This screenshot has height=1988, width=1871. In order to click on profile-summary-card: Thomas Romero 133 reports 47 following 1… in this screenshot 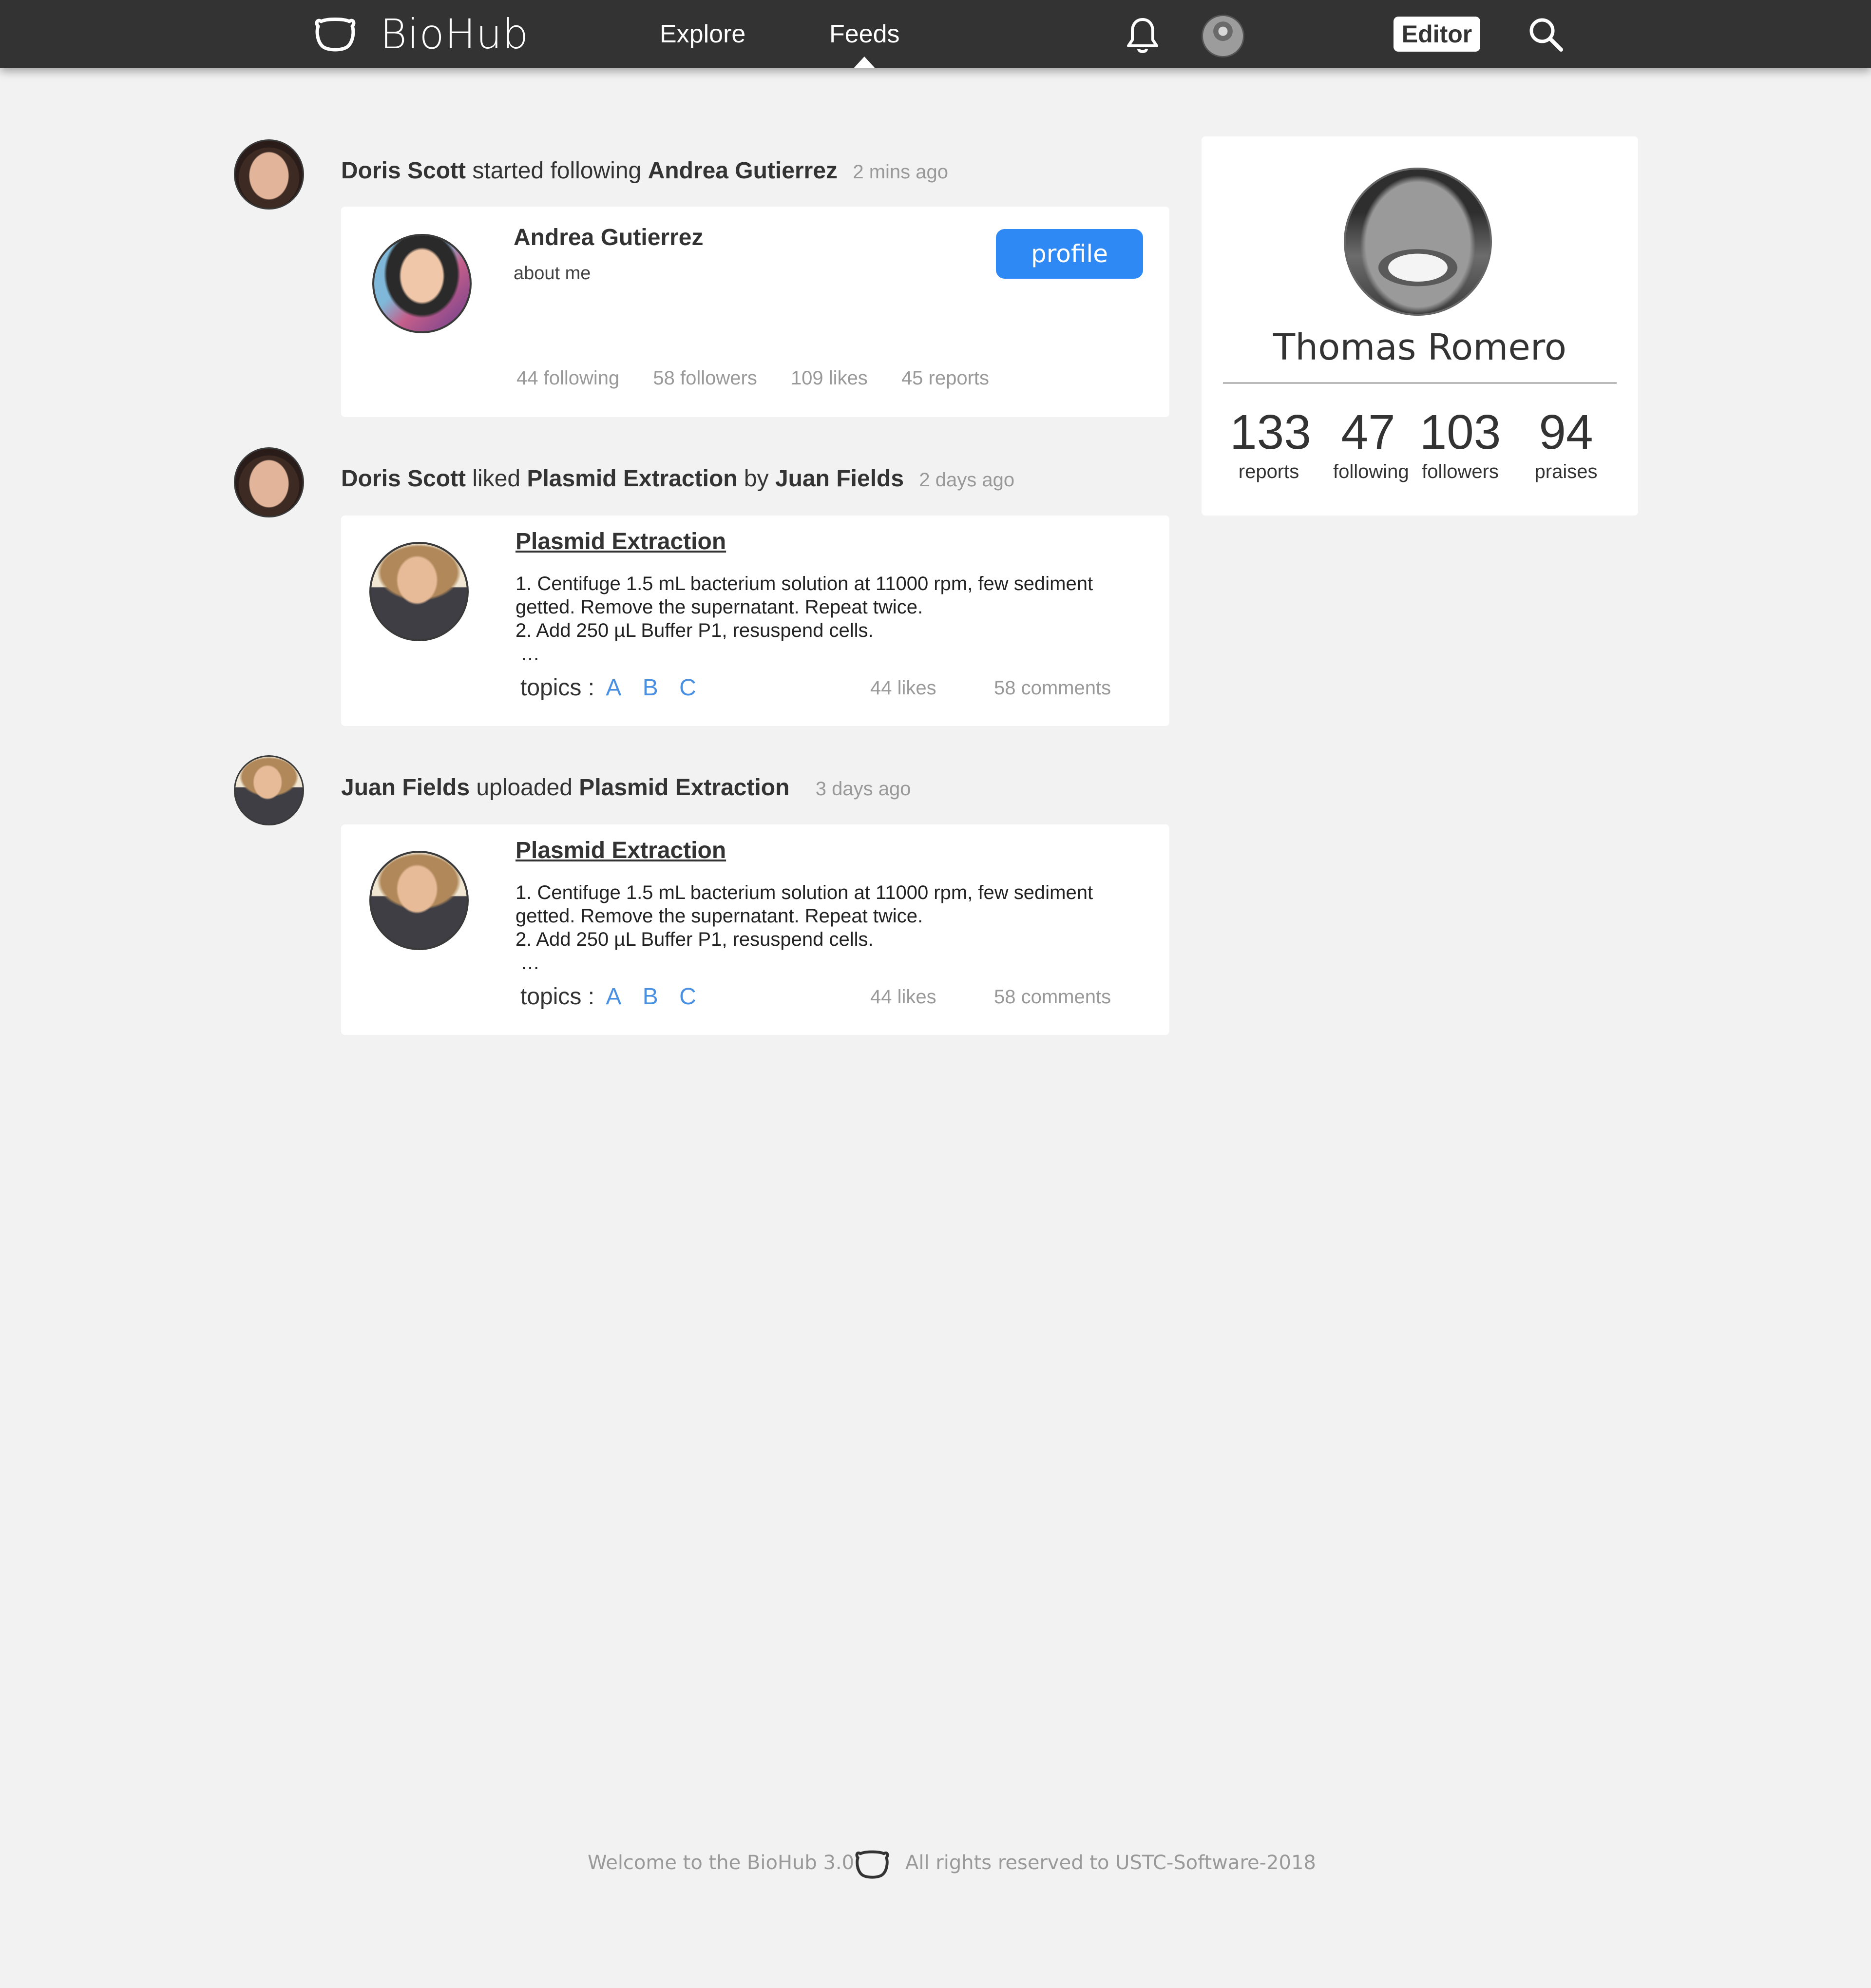, I will do `click(1420, 326)`.